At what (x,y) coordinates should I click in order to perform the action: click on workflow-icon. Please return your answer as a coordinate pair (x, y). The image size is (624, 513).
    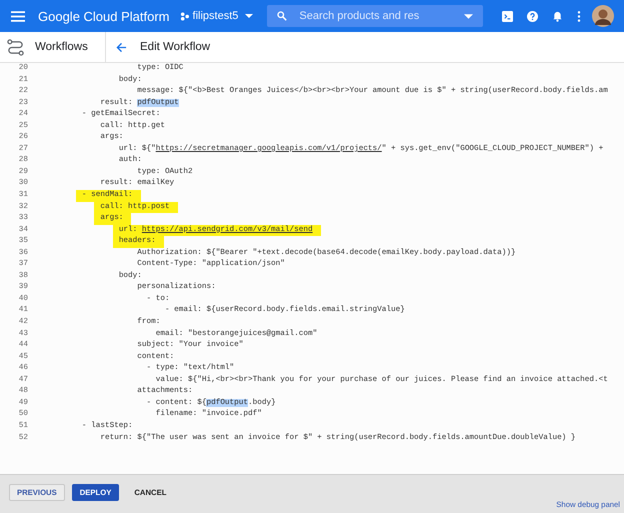
    Looking at the image, I should click on (15, 47).